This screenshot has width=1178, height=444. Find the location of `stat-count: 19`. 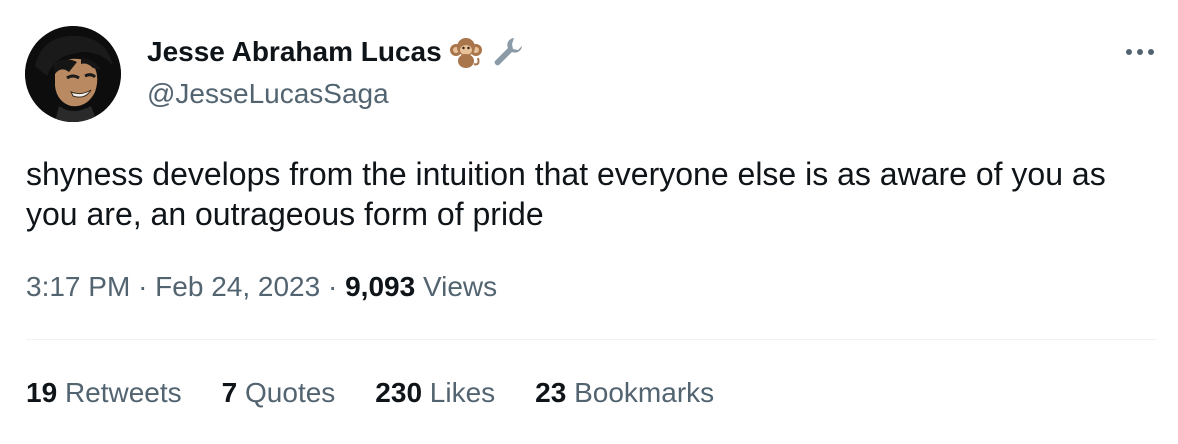

stat-count: 19 is located at coordinates (42, 392).